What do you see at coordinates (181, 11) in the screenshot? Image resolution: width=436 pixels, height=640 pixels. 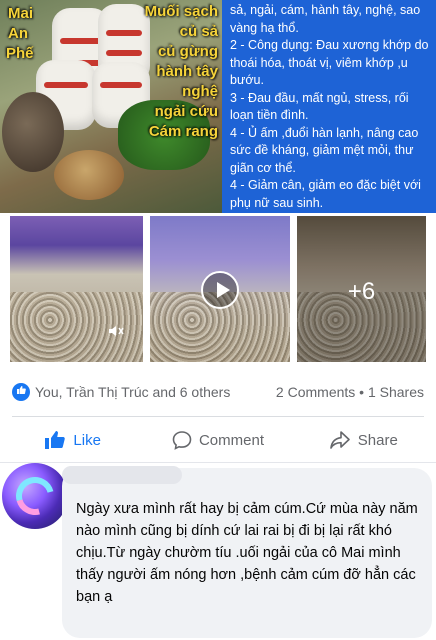 I see `label-muoi-sach: Muối sạch` at bounding box center [181, 11].